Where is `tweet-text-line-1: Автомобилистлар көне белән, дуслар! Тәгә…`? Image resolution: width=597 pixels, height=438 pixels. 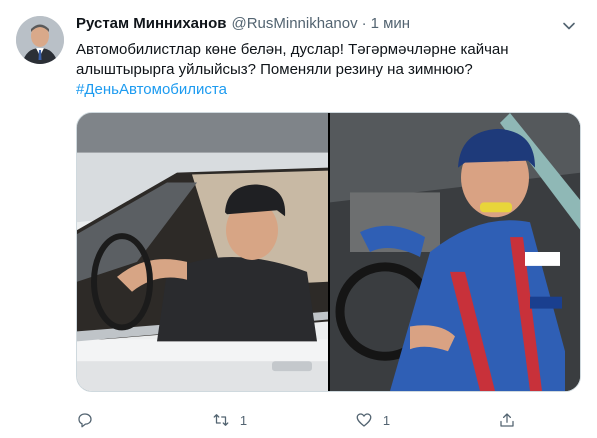 tweet-text-line-1: Автомобилистлар көне белән, дуслар! Тәгә… is located at coordinates (292, 49).